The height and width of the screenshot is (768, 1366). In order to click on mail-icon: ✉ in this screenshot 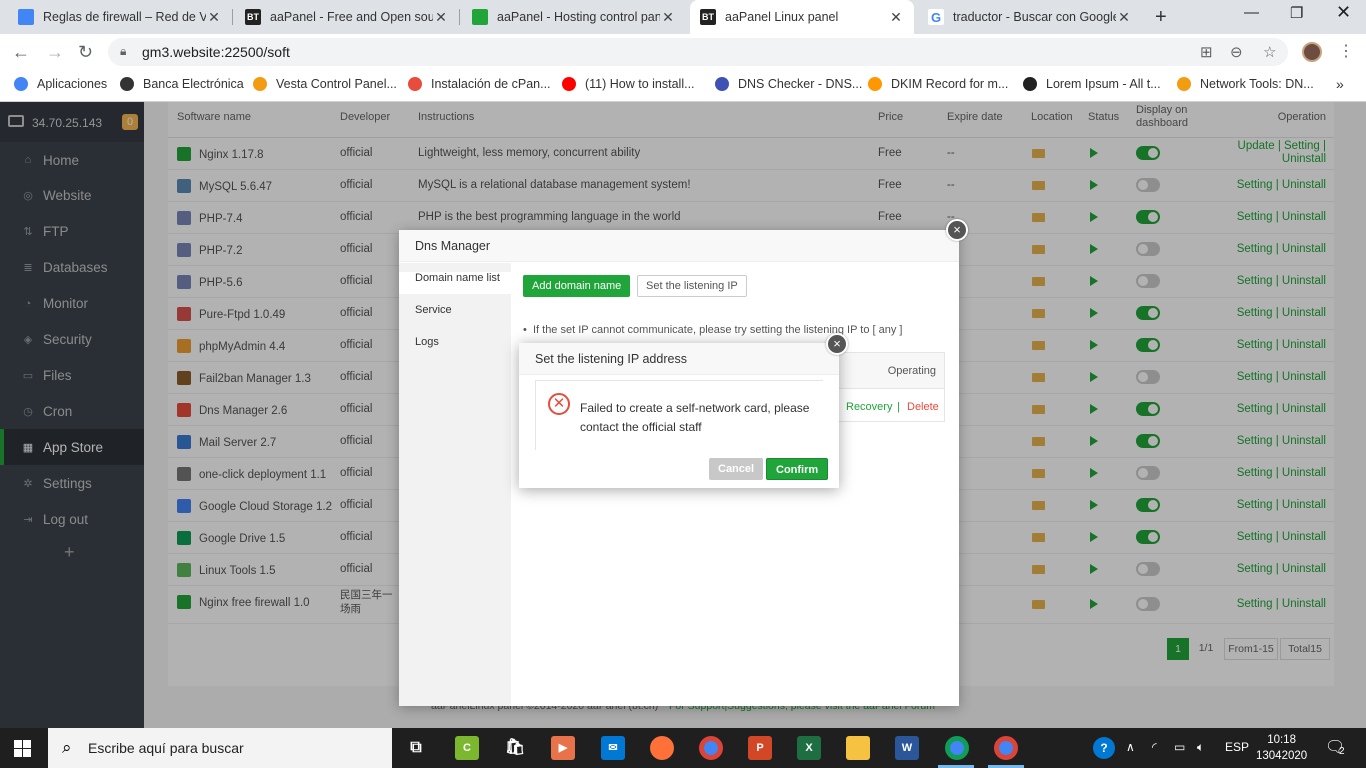, I will do `click(613, 748)`.